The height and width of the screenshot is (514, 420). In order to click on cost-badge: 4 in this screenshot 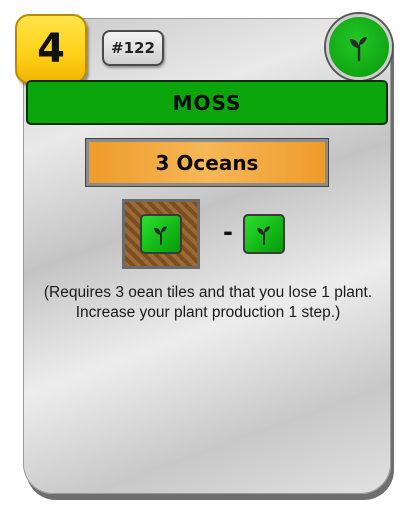, I will do `click(51, 49)`.